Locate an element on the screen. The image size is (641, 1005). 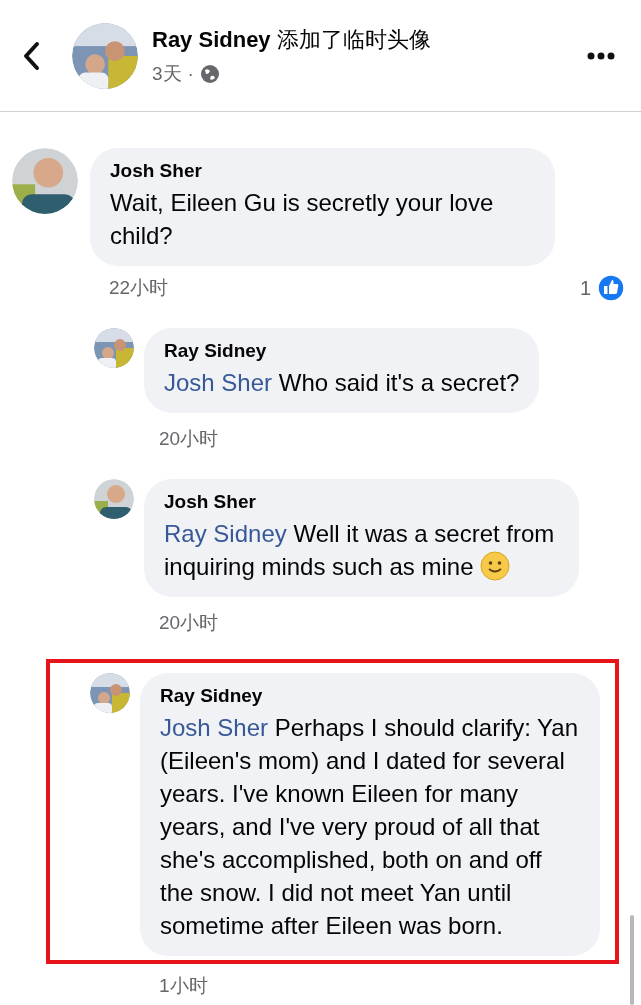
comment-text: Ray Sidney Well it was a secret from inquiring minds such as mine is located at coordinates (360, 551).